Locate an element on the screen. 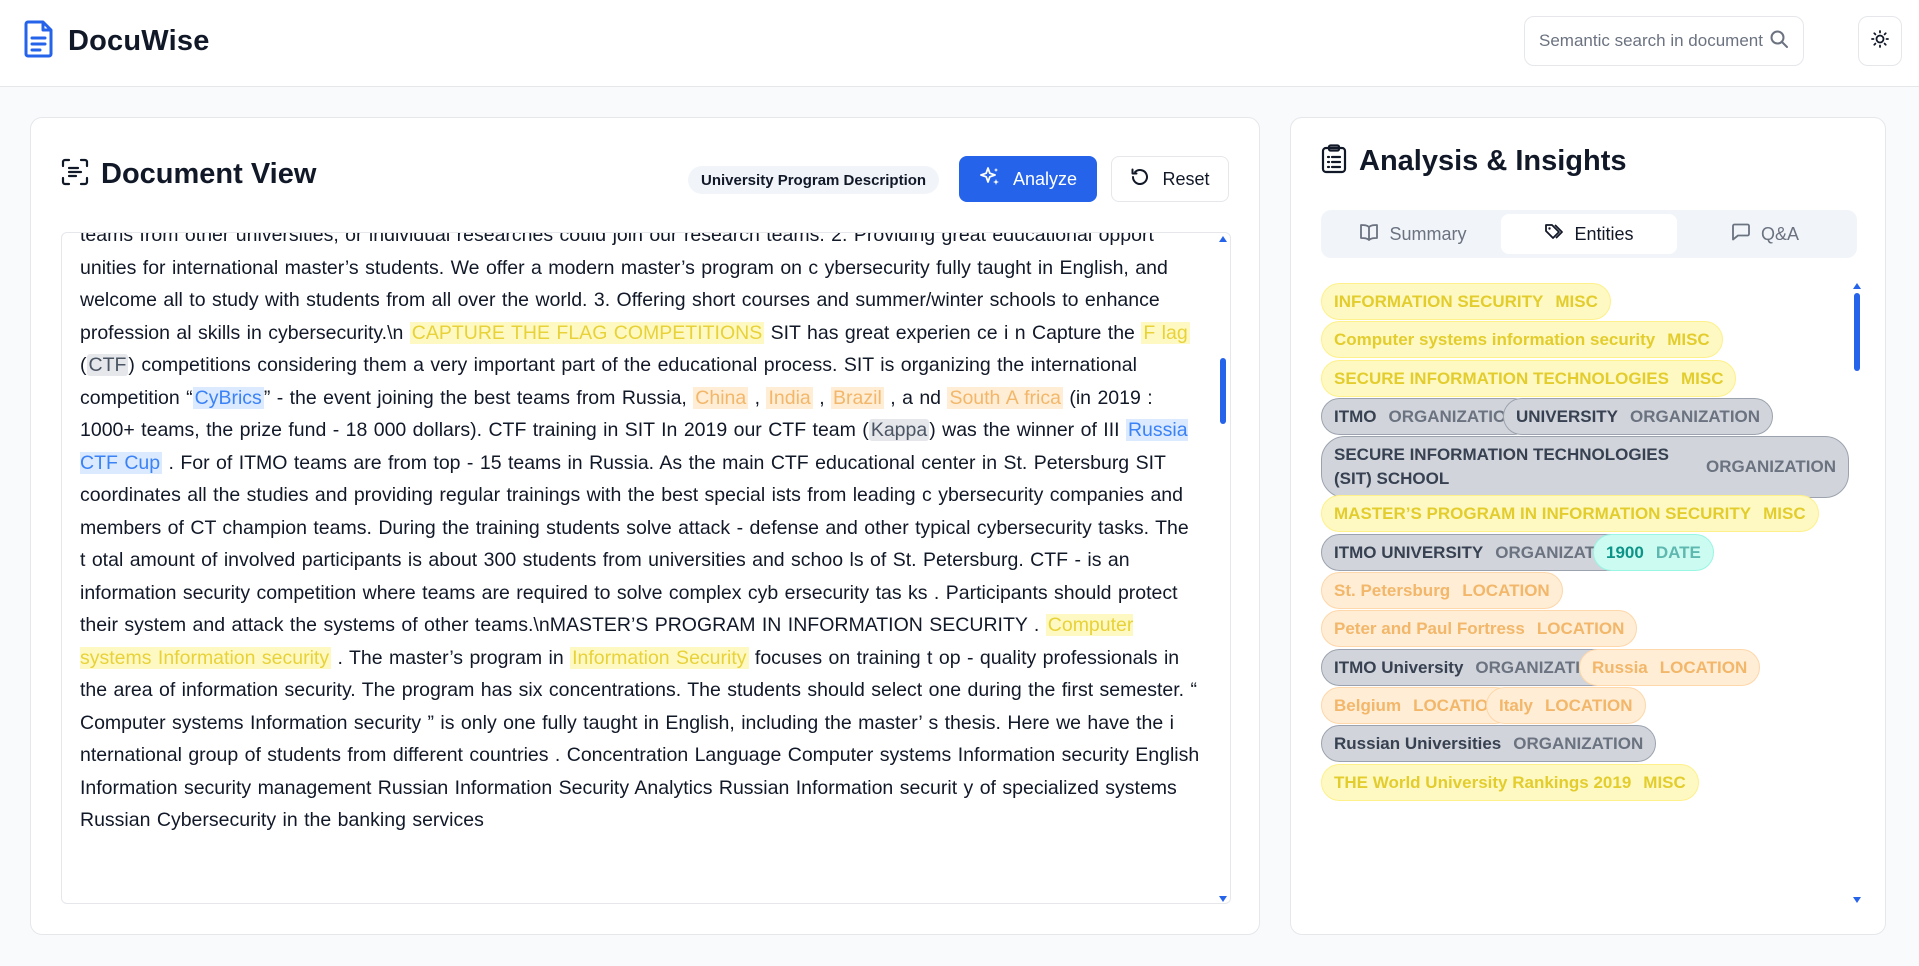 The height and width of the screenshot is (966, 1919). search-box is located at coordinates (1664, 41).